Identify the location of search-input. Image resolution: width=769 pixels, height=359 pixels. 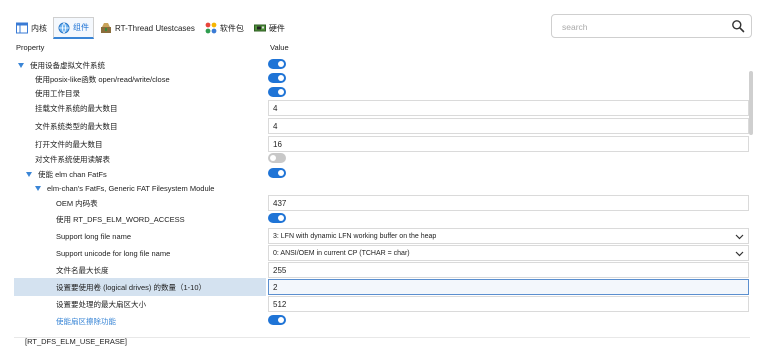
(640, 26).